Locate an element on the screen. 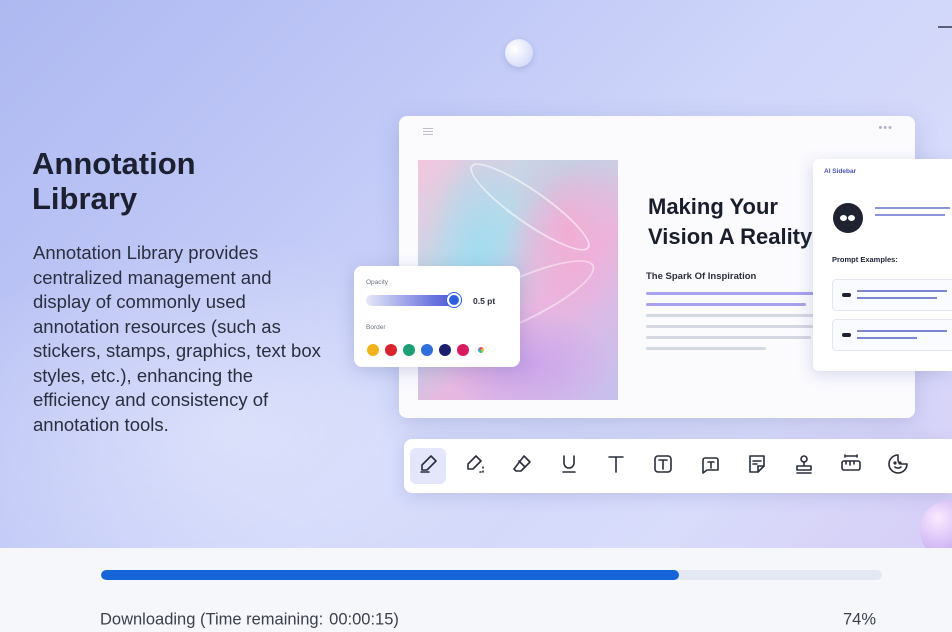 This screenshot has width=952, height=632. note-icon is located at coordinates (757, 466).